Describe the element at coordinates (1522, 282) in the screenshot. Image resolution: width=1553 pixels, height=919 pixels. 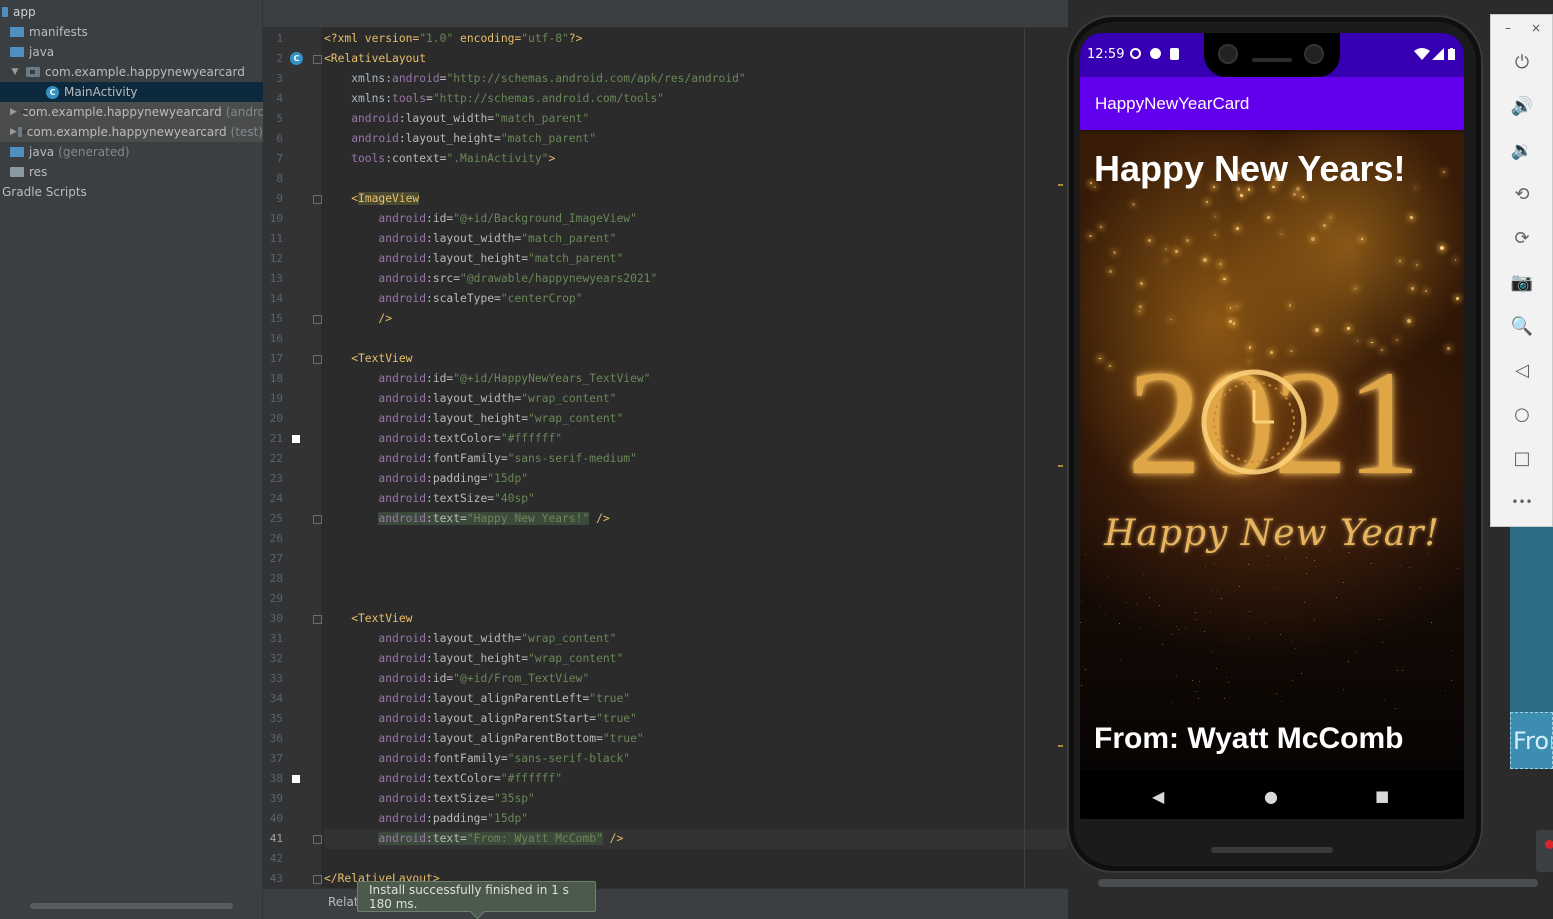
I see `camera-icon: 📷` at that location.